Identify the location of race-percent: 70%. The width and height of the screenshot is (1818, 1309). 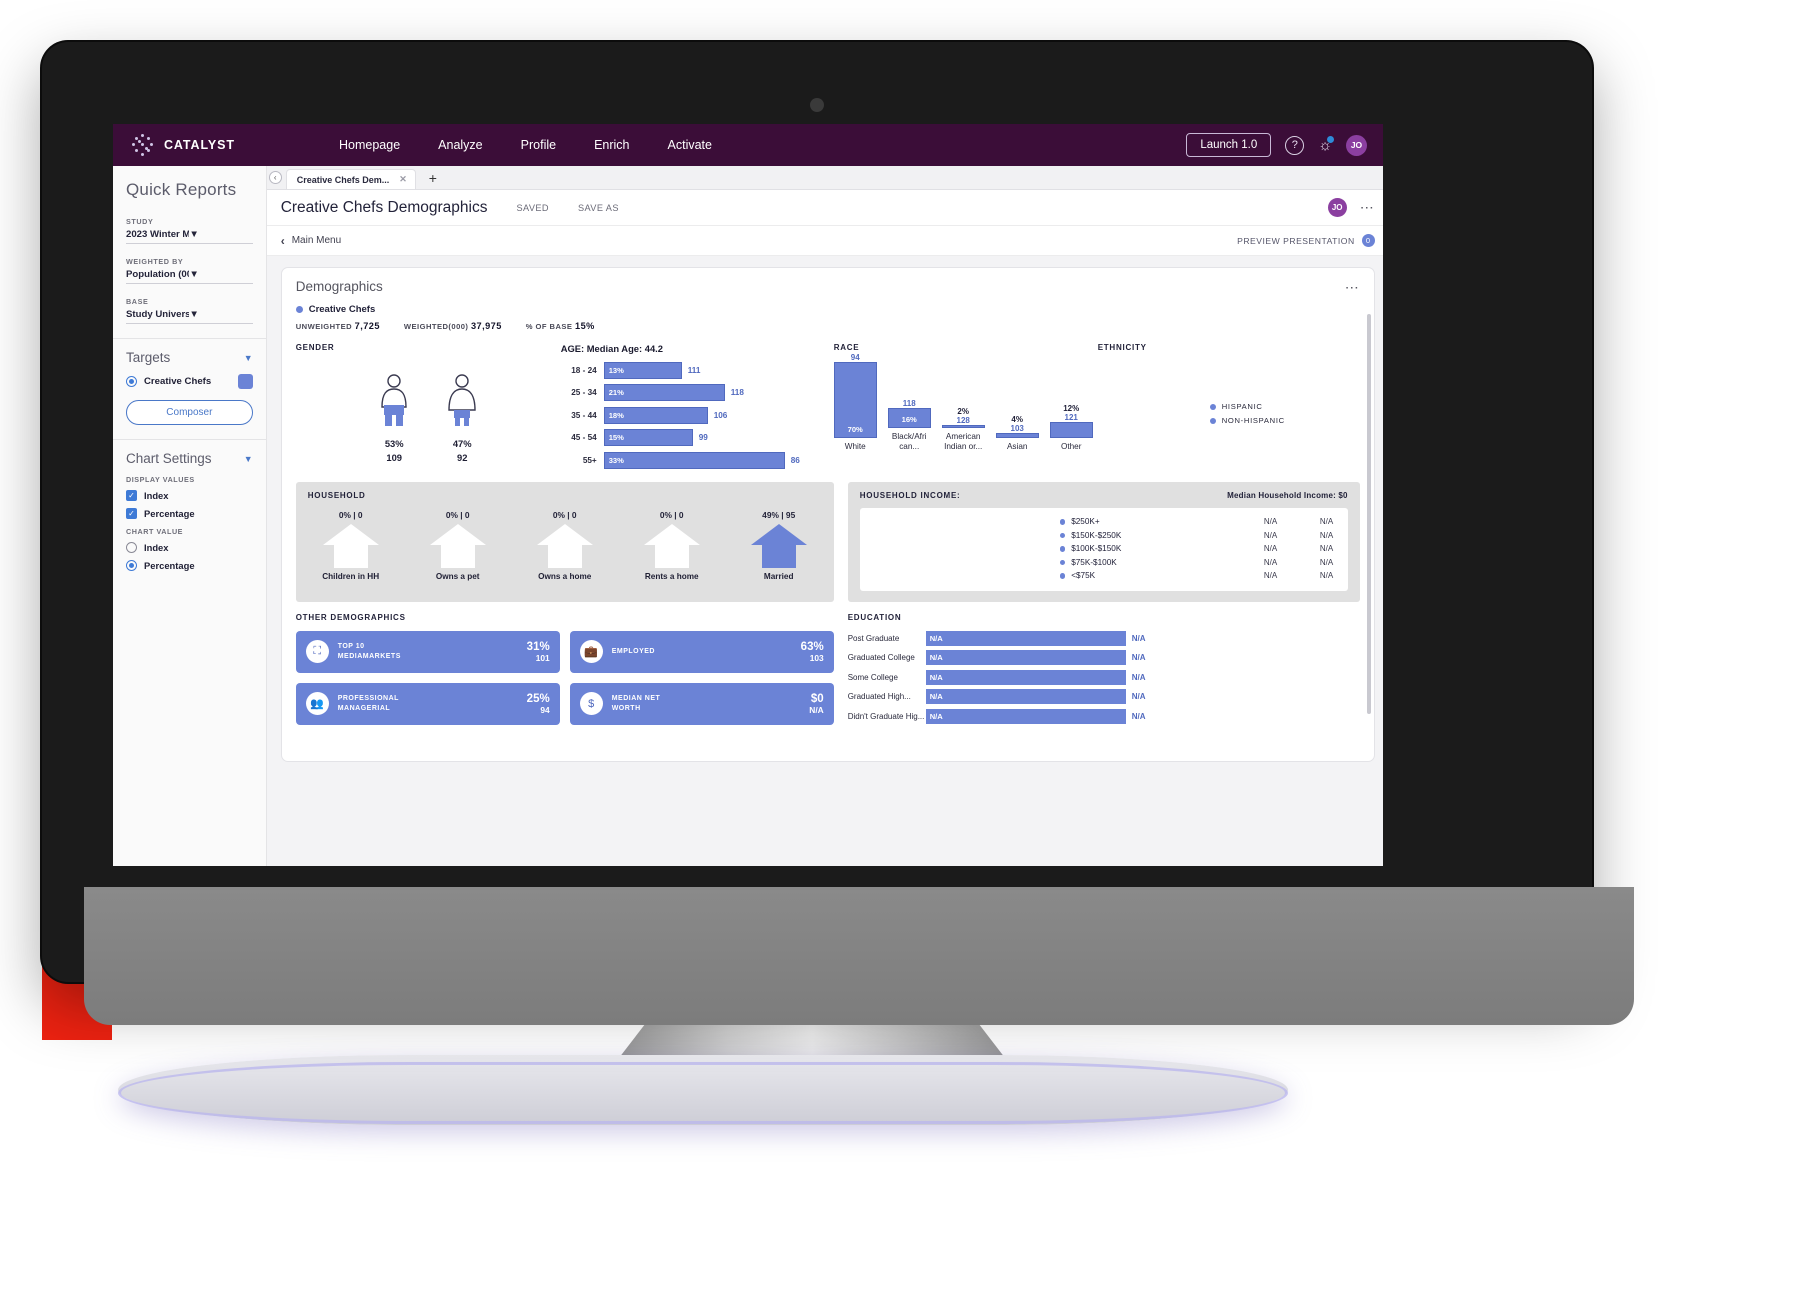
(855, 429).